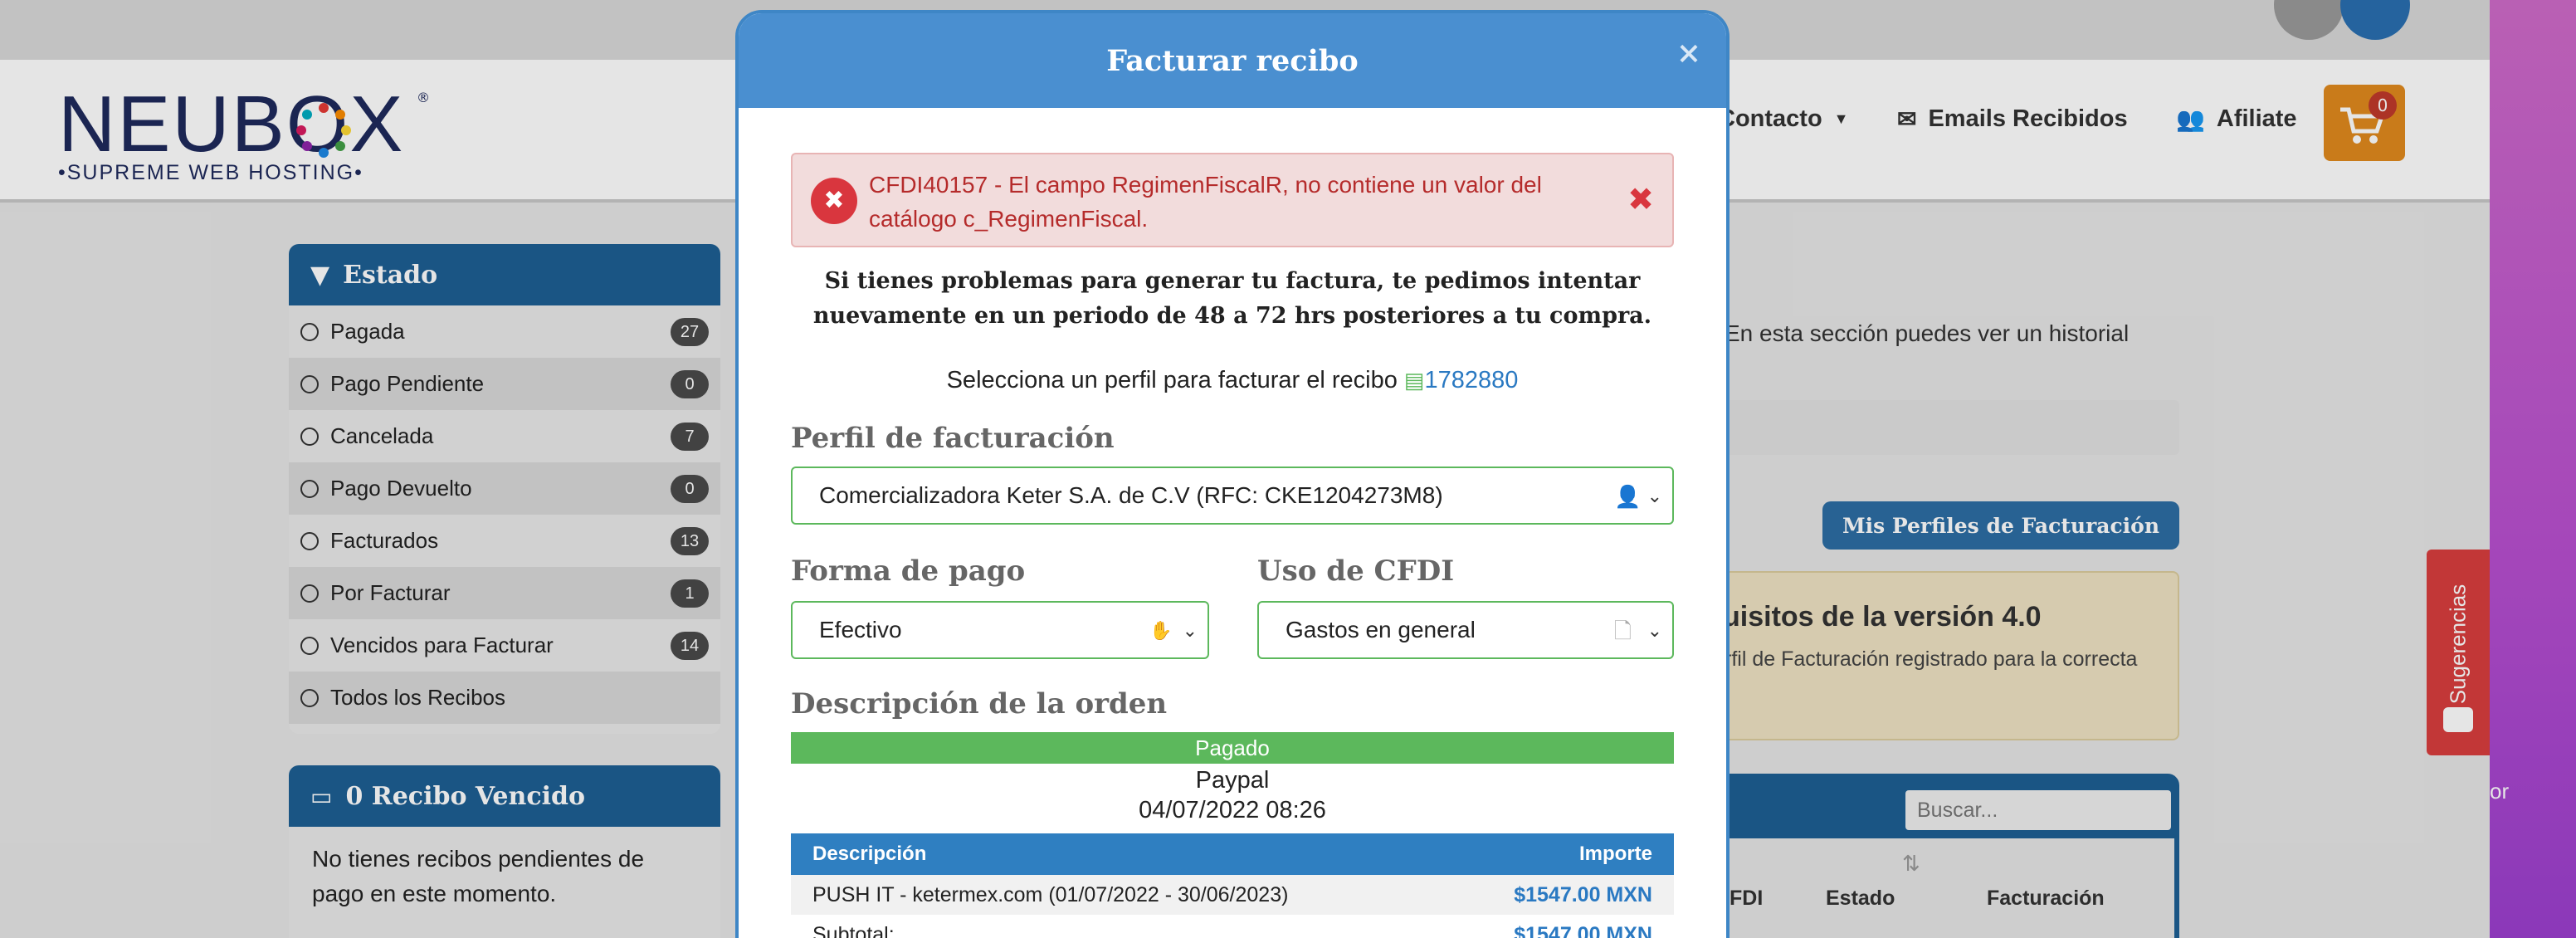 This screenshot has width=2576, height=938. Describe the element at coordinates (1356, 571) in the screenshot. I see `uso-cfdi-label: Uso de CFDI` at that location.